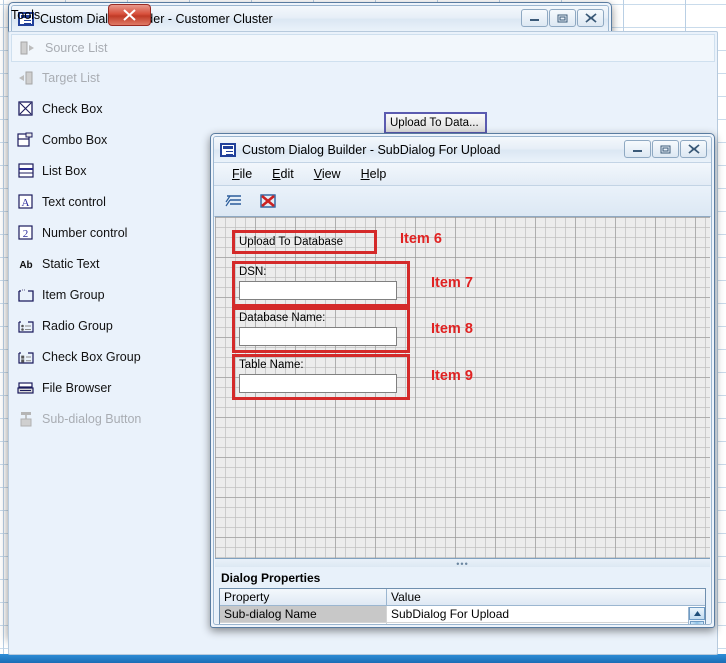  Describe the element at coordinates (303, 597) in the screenshot. I see `column-header-property: Property` at that location.